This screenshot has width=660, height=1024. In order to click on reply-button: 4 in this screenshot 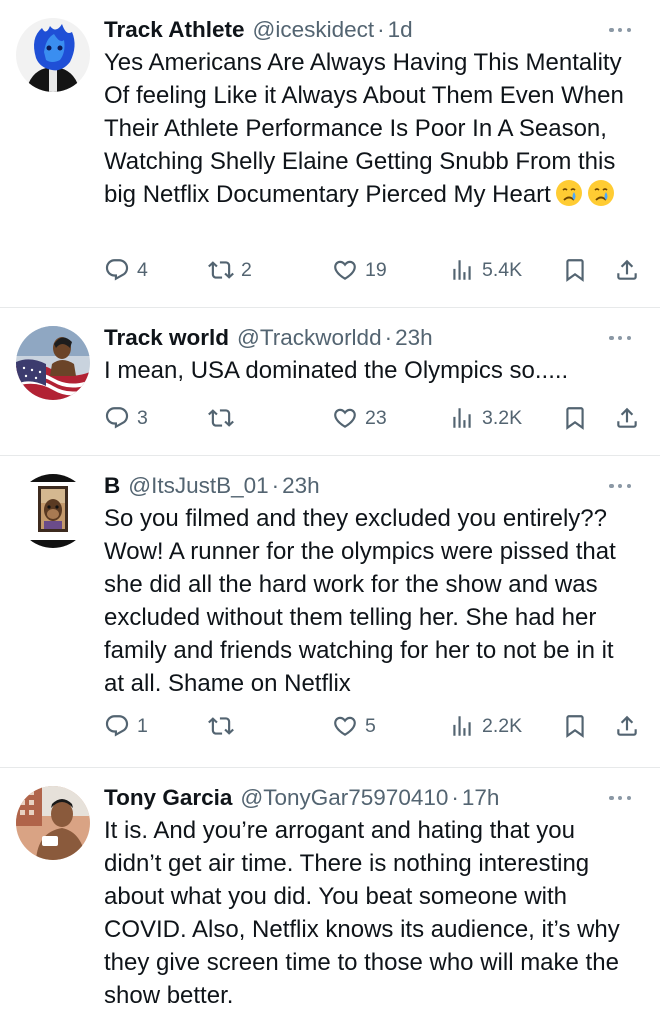, I will do `click(126, 270)`.